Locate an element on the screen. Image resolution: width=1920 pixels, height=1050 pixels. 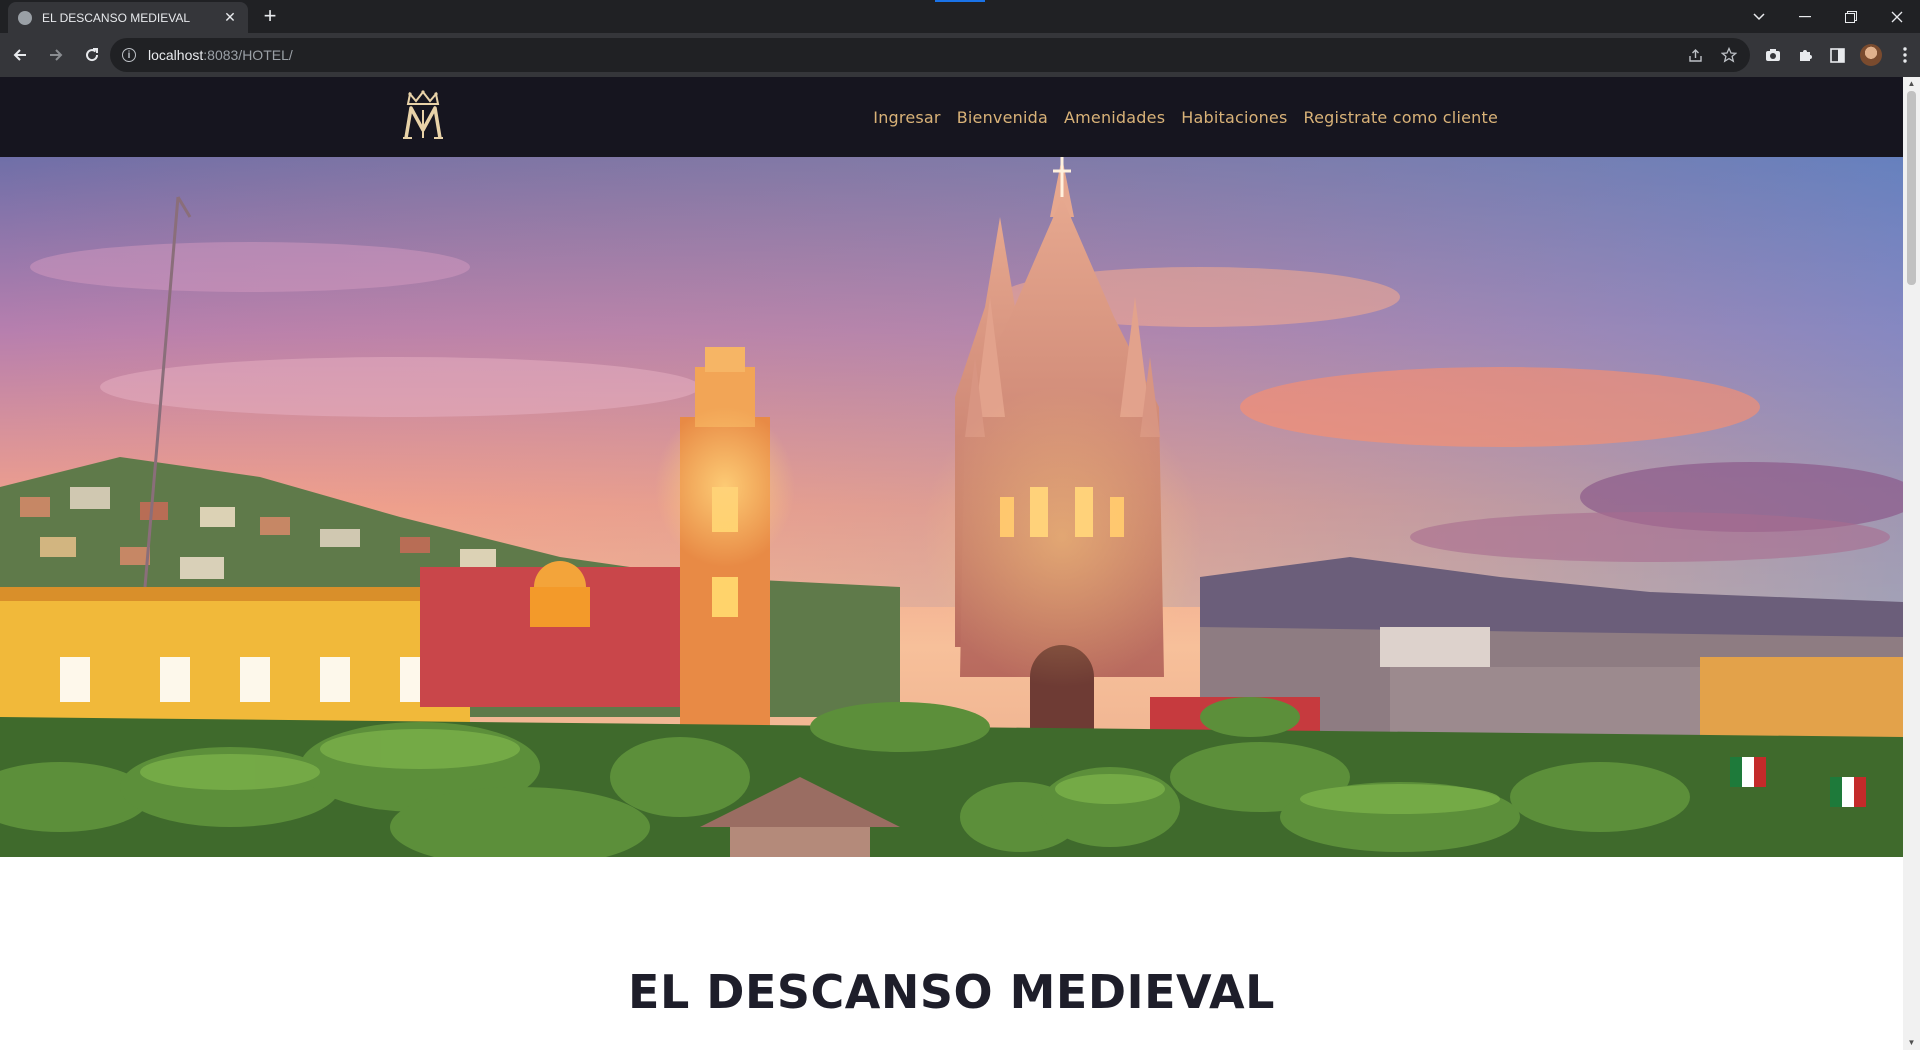
reload-icon is located at coordinates (92, 55).